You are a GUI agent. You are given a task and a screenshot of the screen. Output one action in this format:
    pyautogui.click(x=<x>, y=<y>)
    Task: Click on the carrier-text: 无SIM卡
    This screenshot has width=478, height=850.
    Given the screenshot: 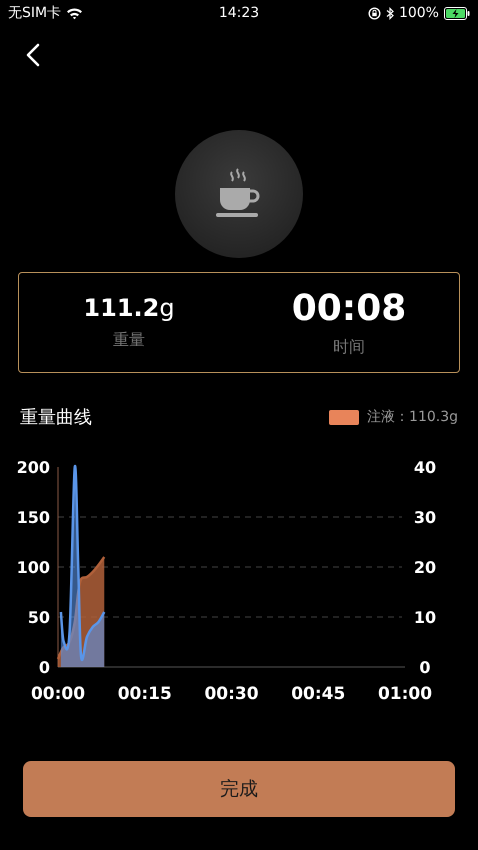 What is the action you would take?
    pyautogui.click(x=35, y=13)
    